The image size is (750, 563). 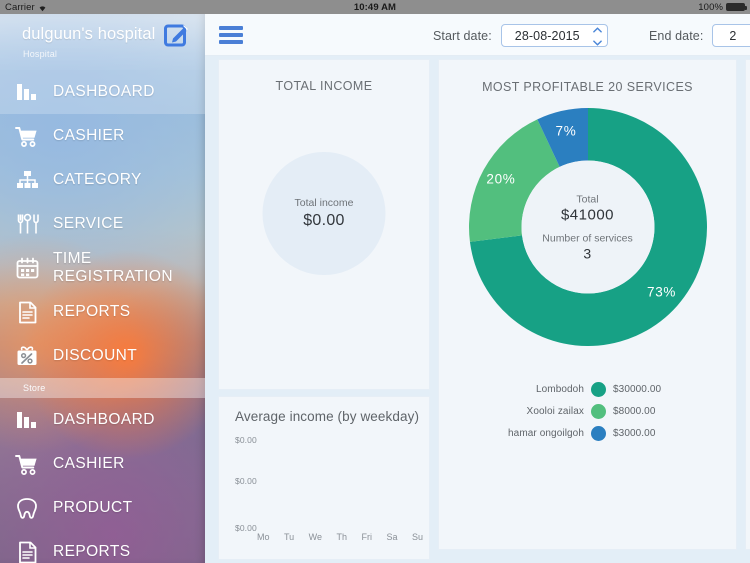 I want to click on legend-label: Xooloi zailax, so click(x=555, y=411).